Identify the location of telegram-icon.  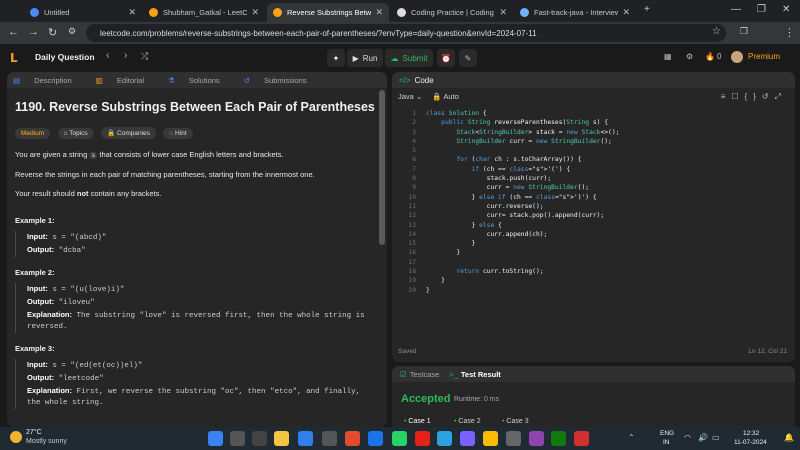
(444, 438).